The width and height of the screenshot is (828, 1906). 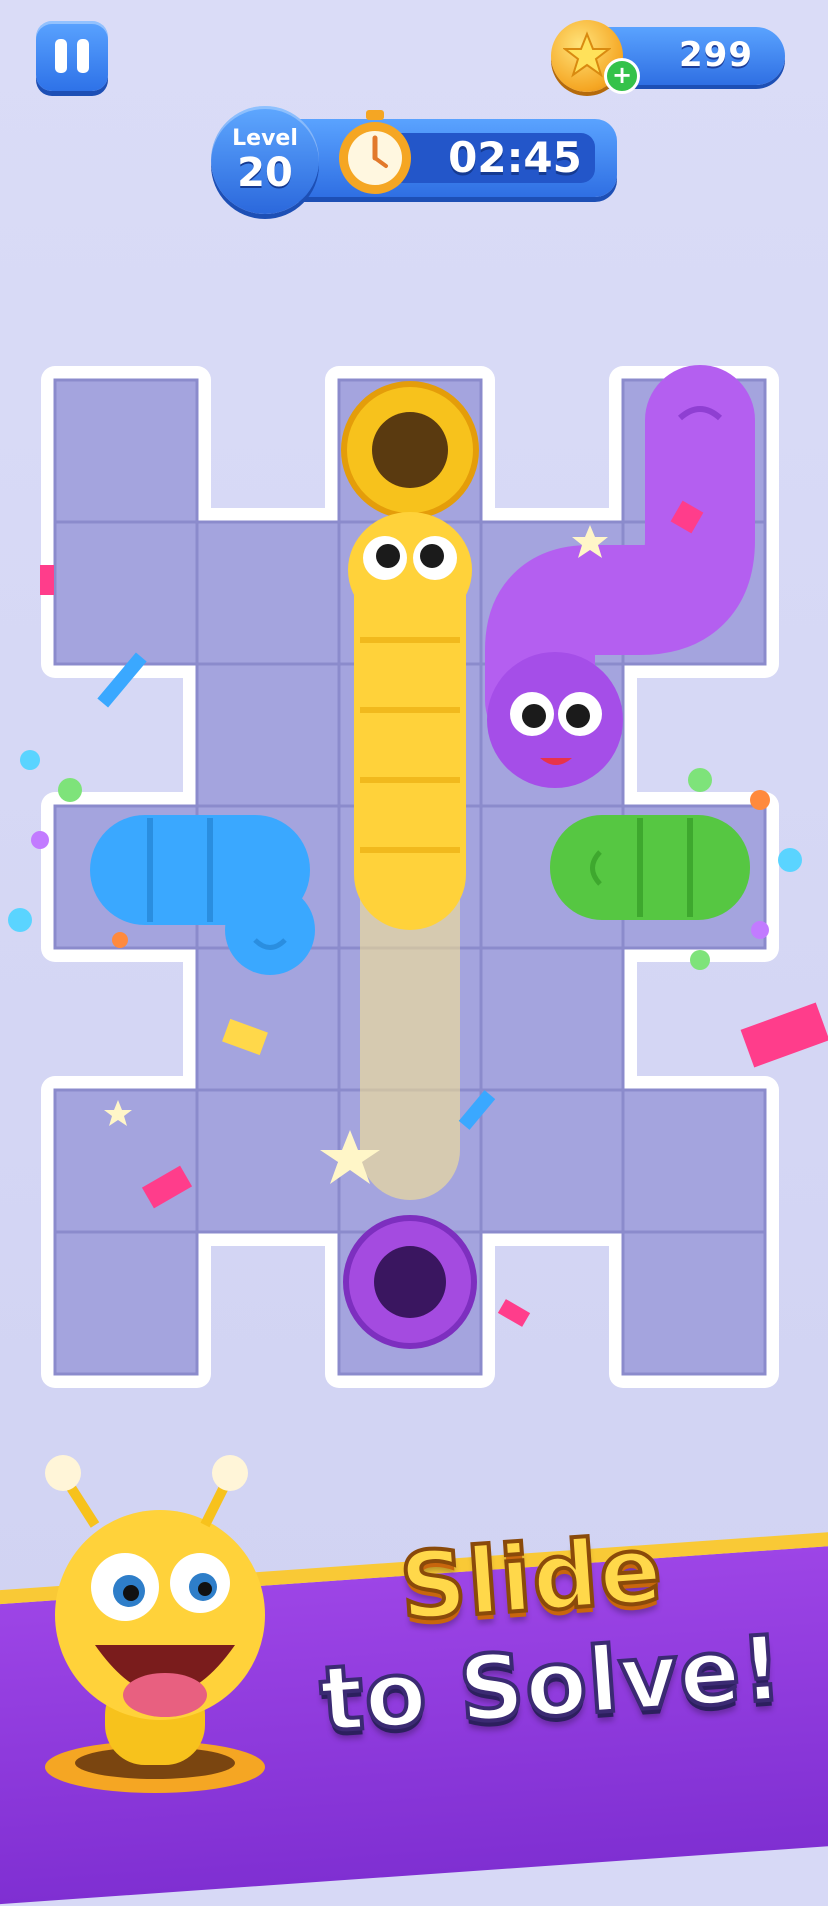 I want to click on timer-value: 02:45, so click(x=515, y=157).